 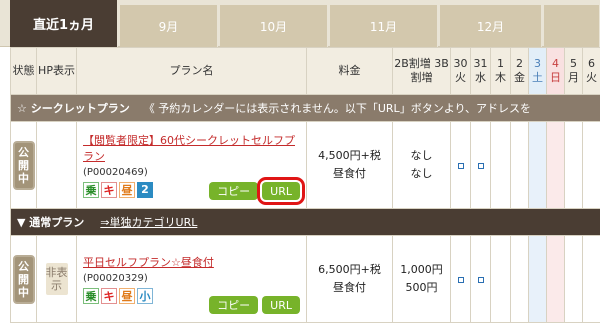 What do you see at coordinates (56, 71) in the screenshot?
I see `header-hp: HP表示` at bounding box center [56, 71].